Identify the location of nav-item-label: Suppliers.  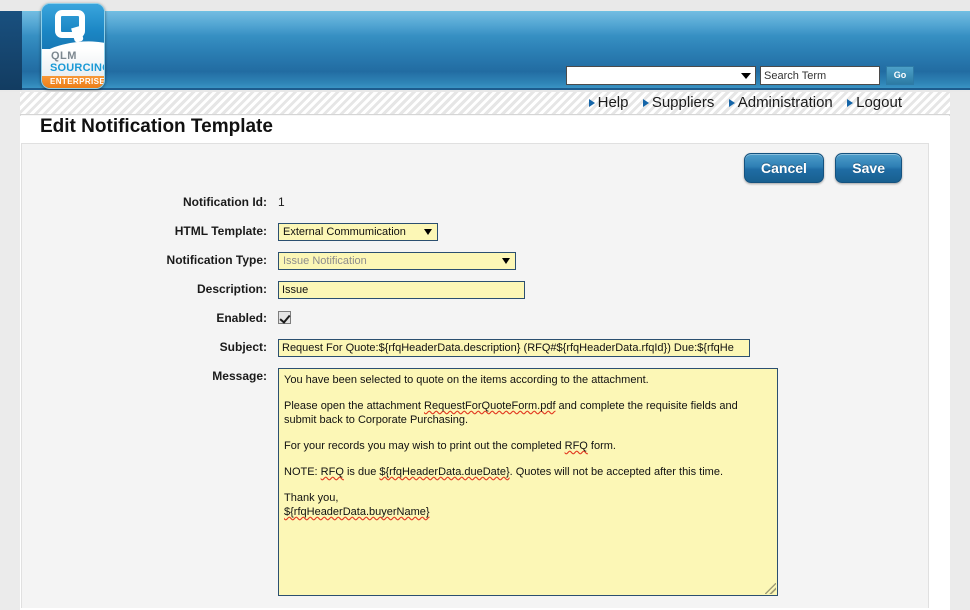
(683, 102).